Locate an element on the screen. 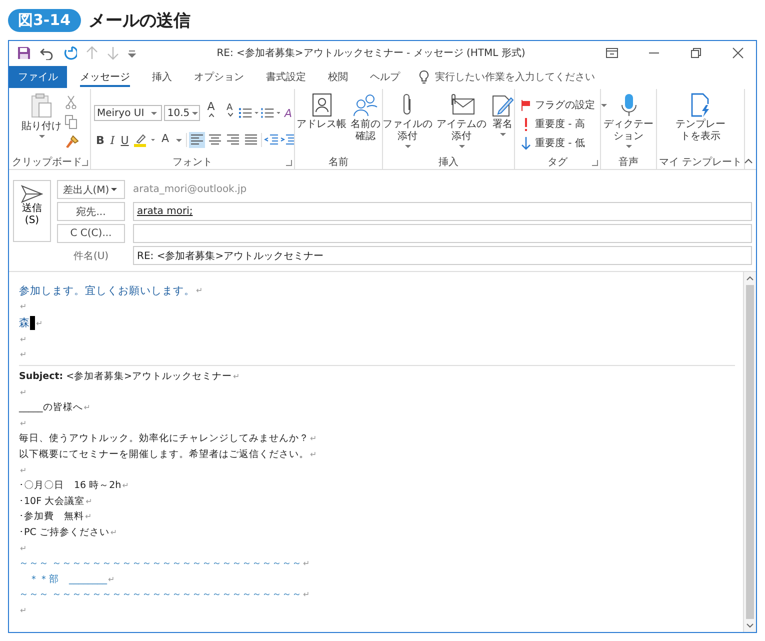 The height and width of the screenshot is (641, 765). to-field: arata mori; is located at coordinates (442, 211).